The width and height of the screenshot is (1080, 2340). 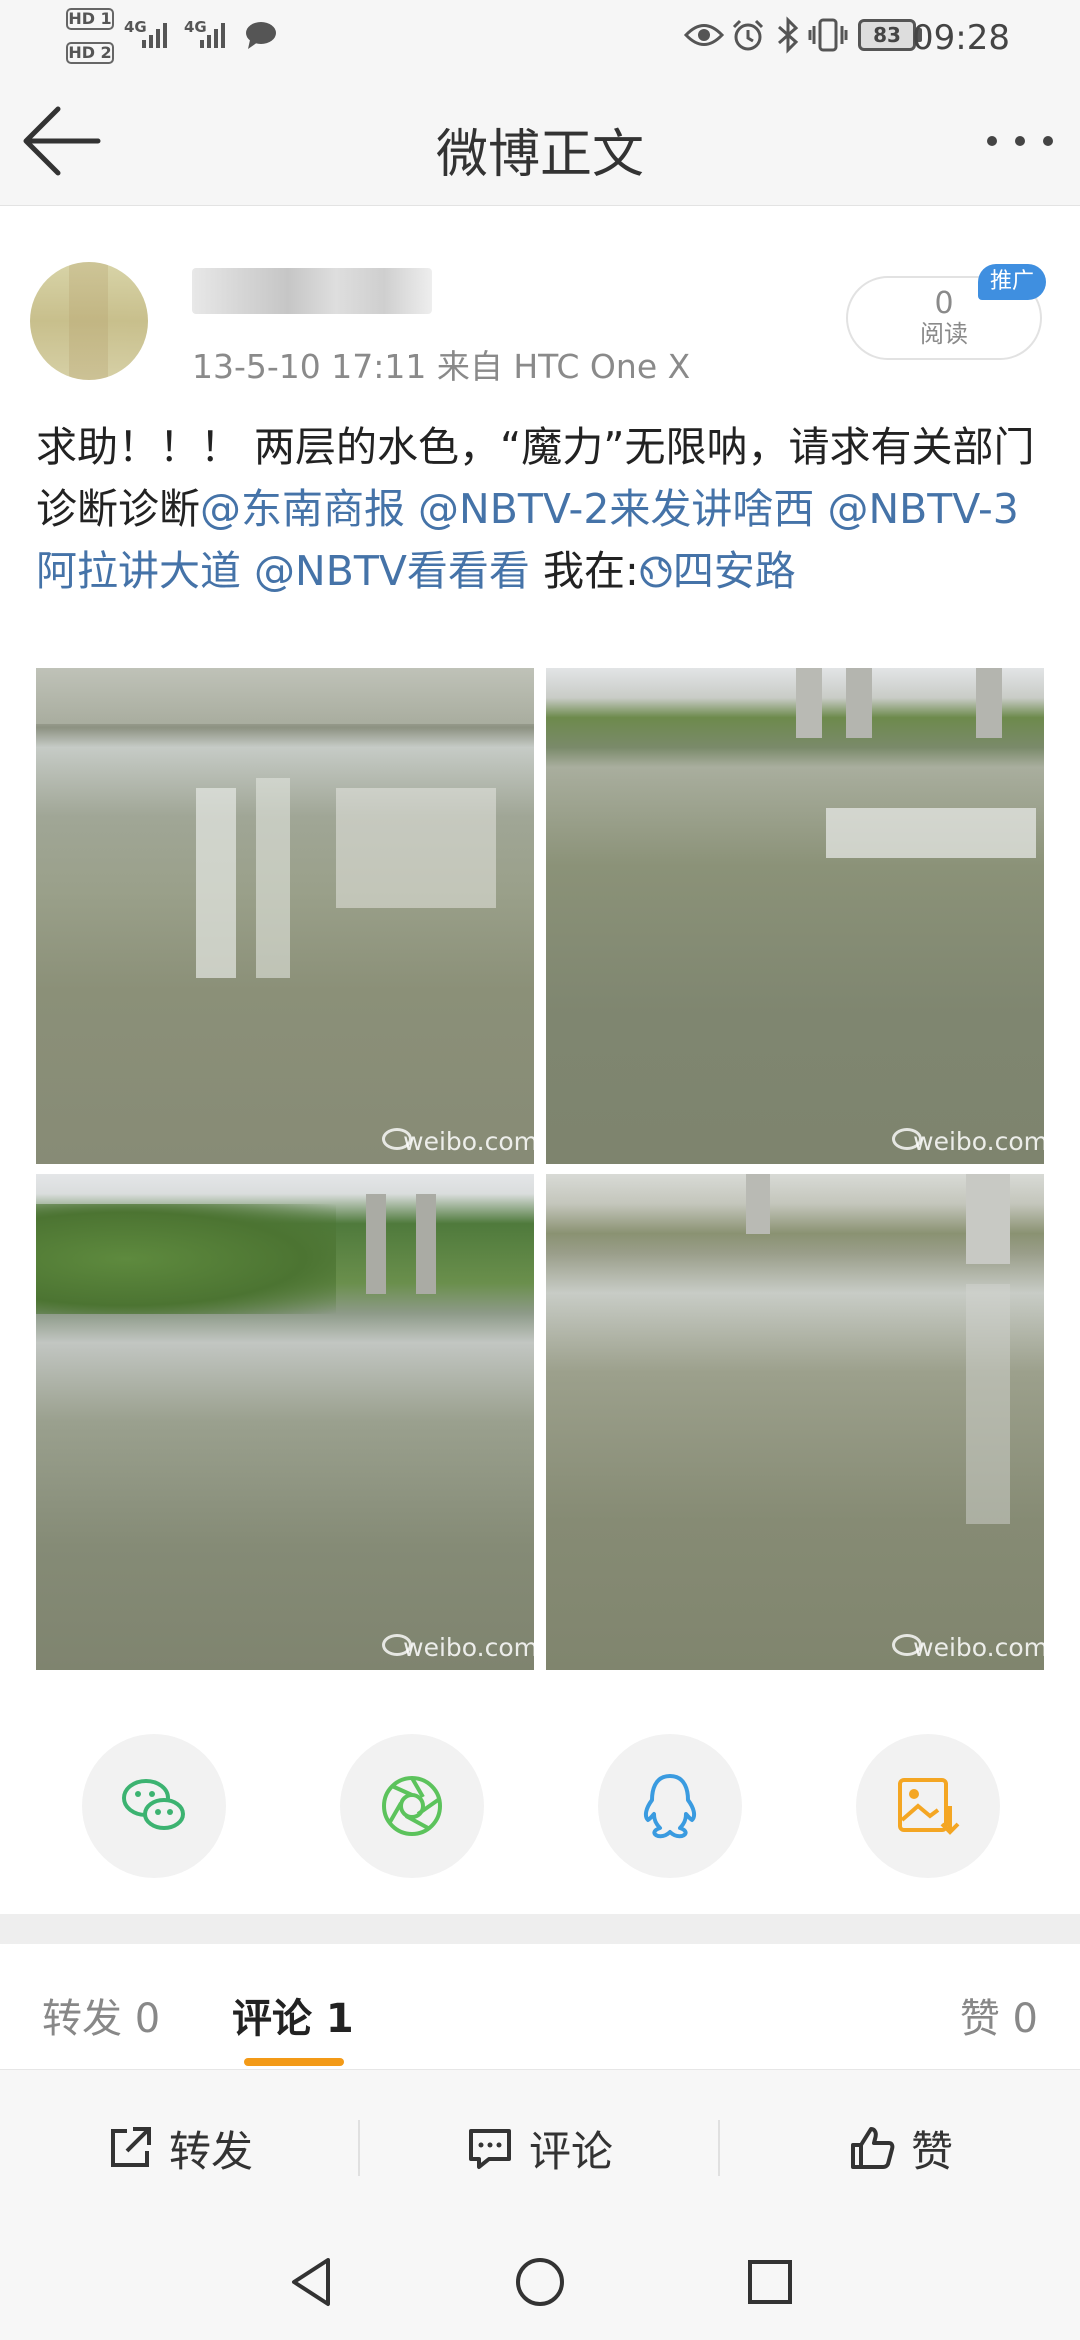 What do you see at coordinates (999, 2015) in the screenshot?
I see `tab-like: 赞 0` at bounding box center [999, 2015].